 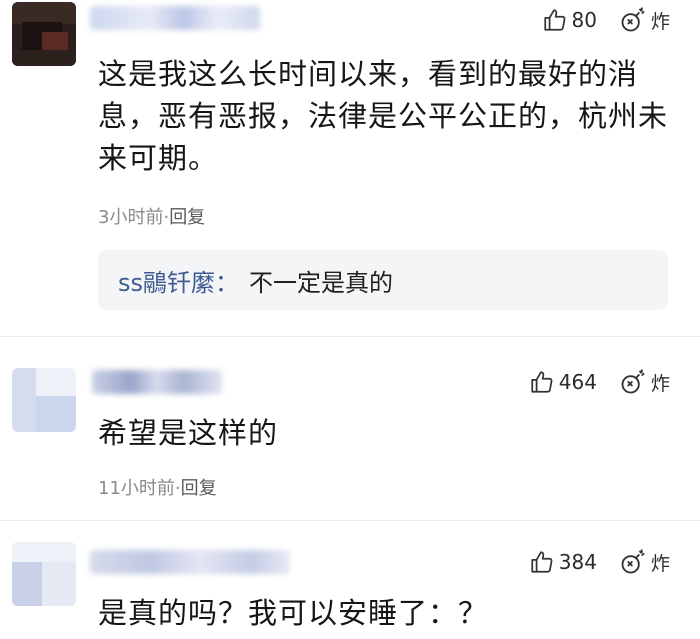 What do you see at coordinates (577, 562) in the screenshot?
I see `like-count: 384` at bounding box center [577, 562].